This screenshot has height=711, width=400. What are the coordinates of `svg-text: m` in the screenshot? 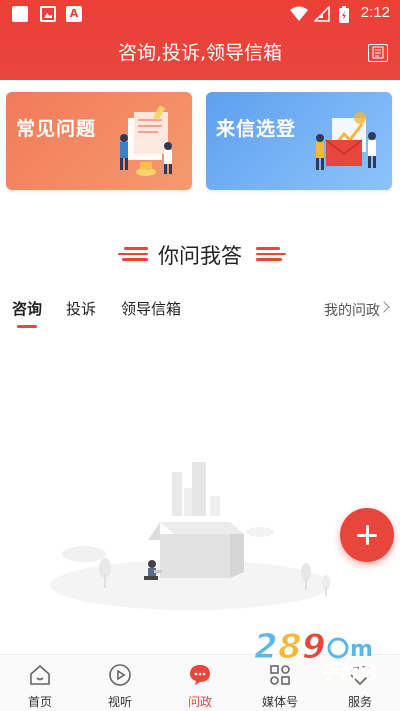 It's located at (361, 649).